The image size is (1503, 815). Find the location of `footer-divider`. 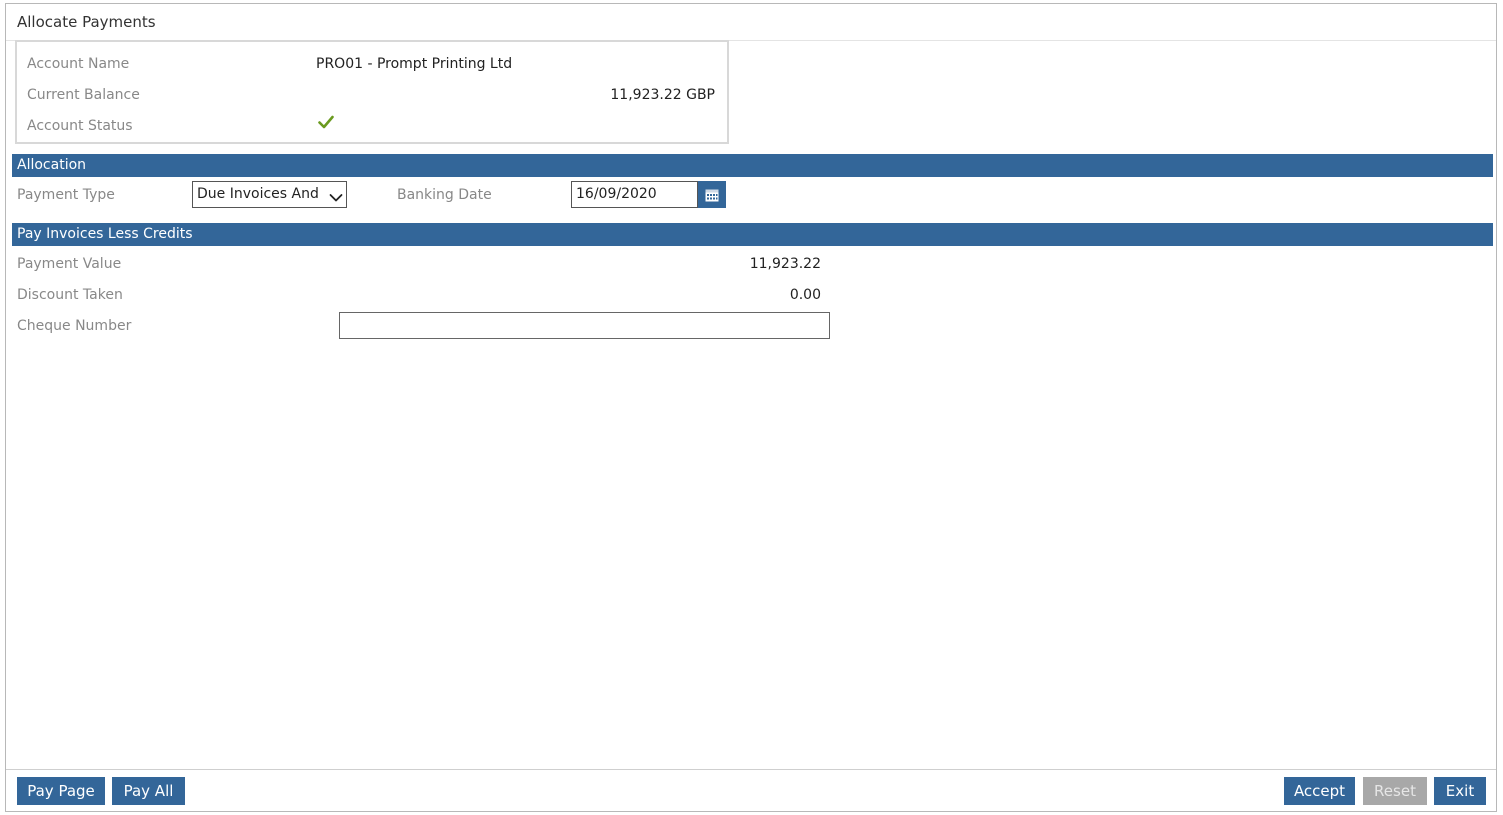

footer-divider is located at coordinates (751, 769).